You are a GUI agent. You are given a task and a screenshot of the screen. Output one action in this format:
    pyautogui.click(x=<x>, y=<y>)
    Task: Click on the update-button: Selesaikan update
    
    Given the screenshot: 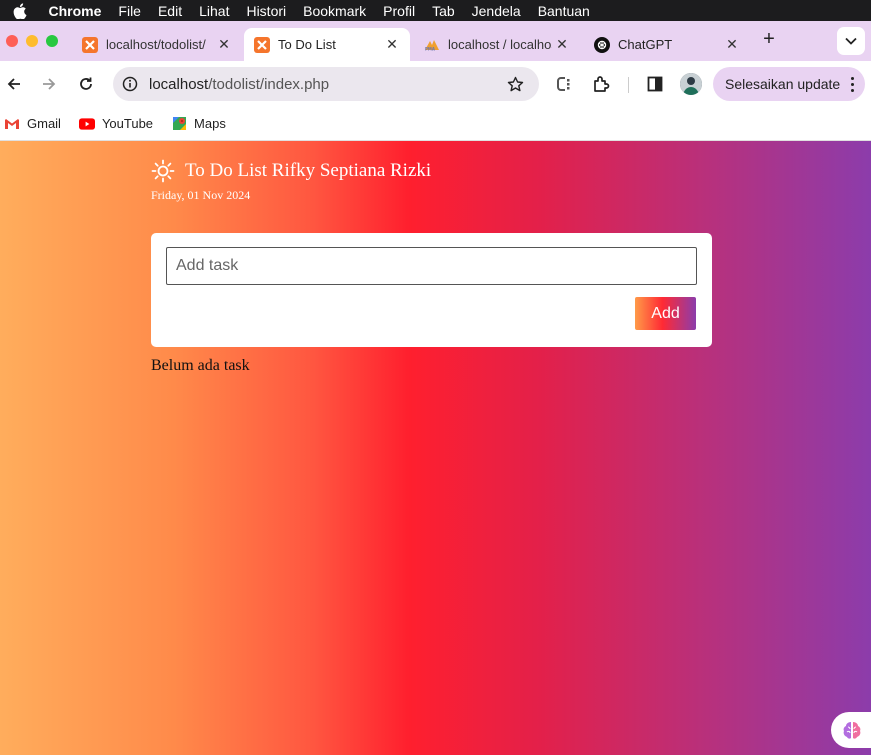 What is the action you would take?
    pyautogui.click(x=789, y=84)
    